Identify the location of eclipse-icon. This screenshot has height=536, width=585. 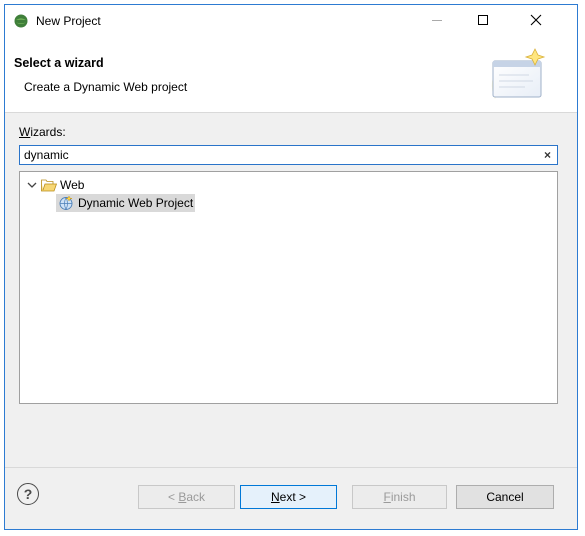
(21, 21).